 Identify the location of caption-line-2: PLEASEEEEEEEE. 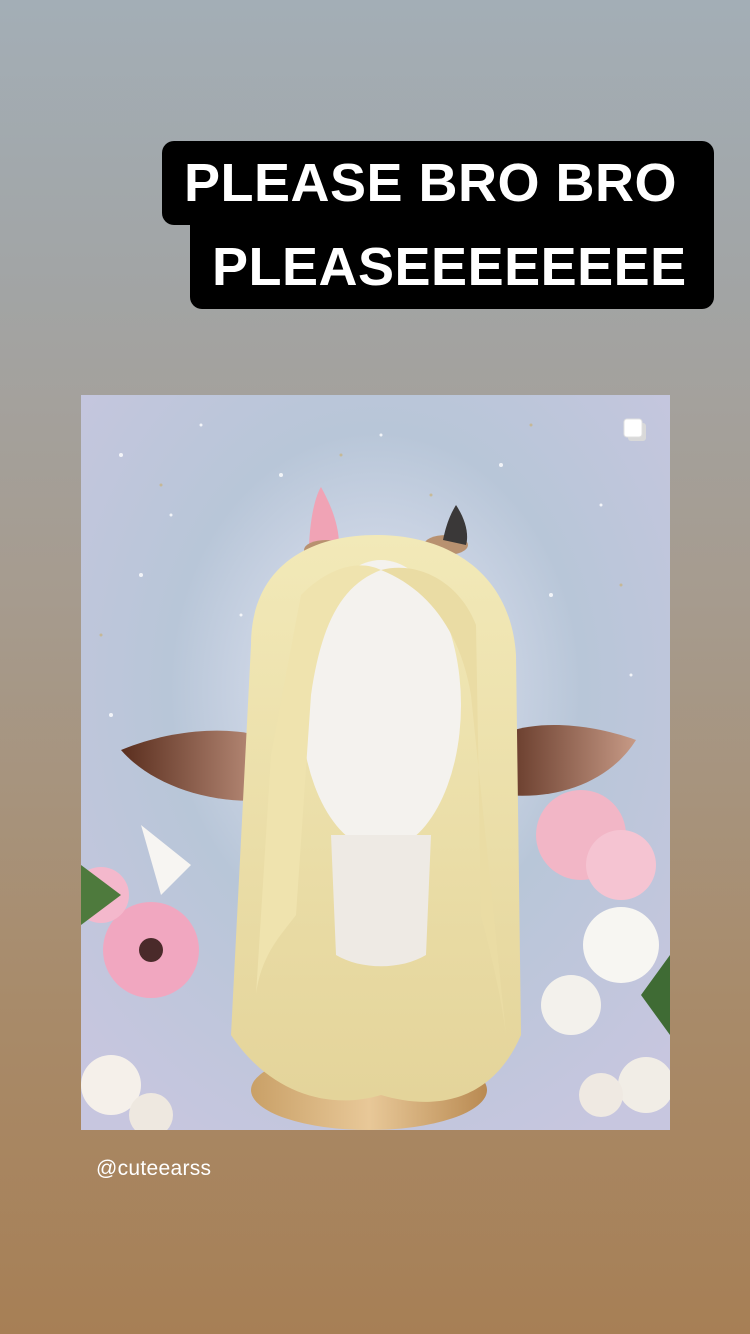
(452, 267).